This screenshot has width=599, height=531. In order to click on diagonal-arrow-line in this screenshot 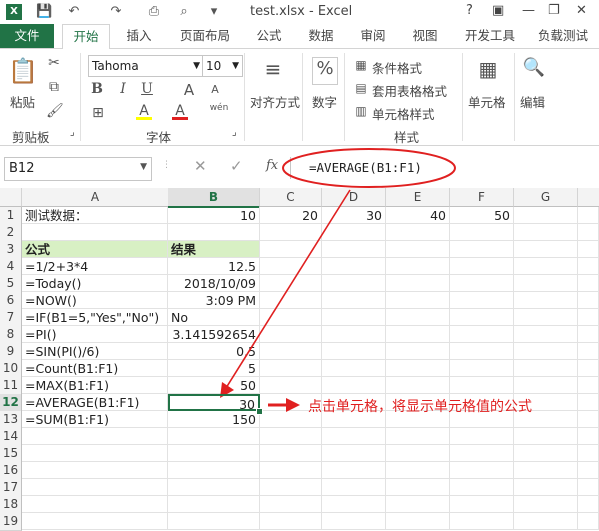, I will do `click(288, 289)`.